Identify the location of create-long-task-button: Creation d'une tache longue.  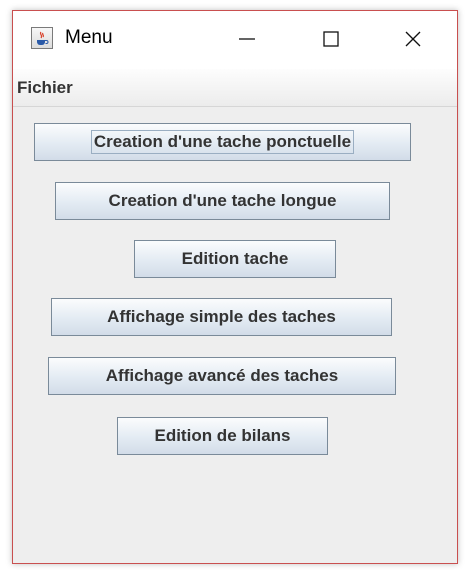
(222, 201).